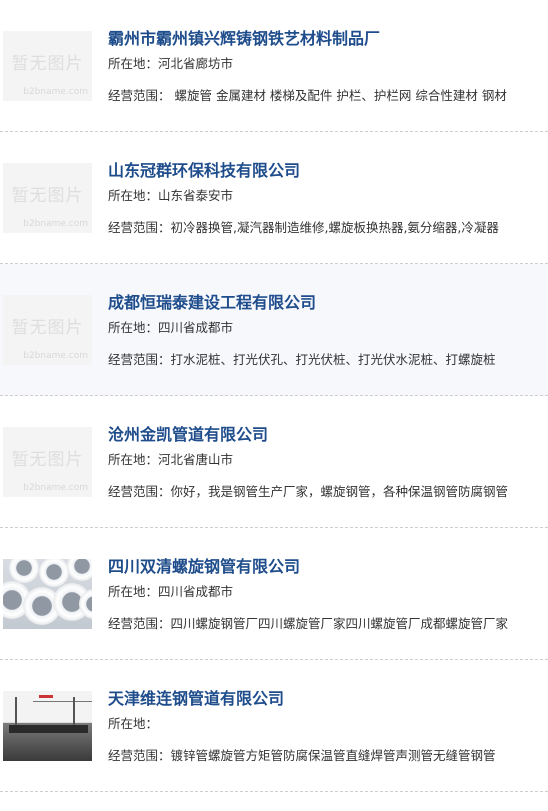 The image size is (548, 811). Describe the element at coordinates (339, 623) in the screenshot. I see `scope-value: 四川螺旋钢管厂四川螺旋管厂家四川螺旋管厂成都螺旋管厂家` at that location.